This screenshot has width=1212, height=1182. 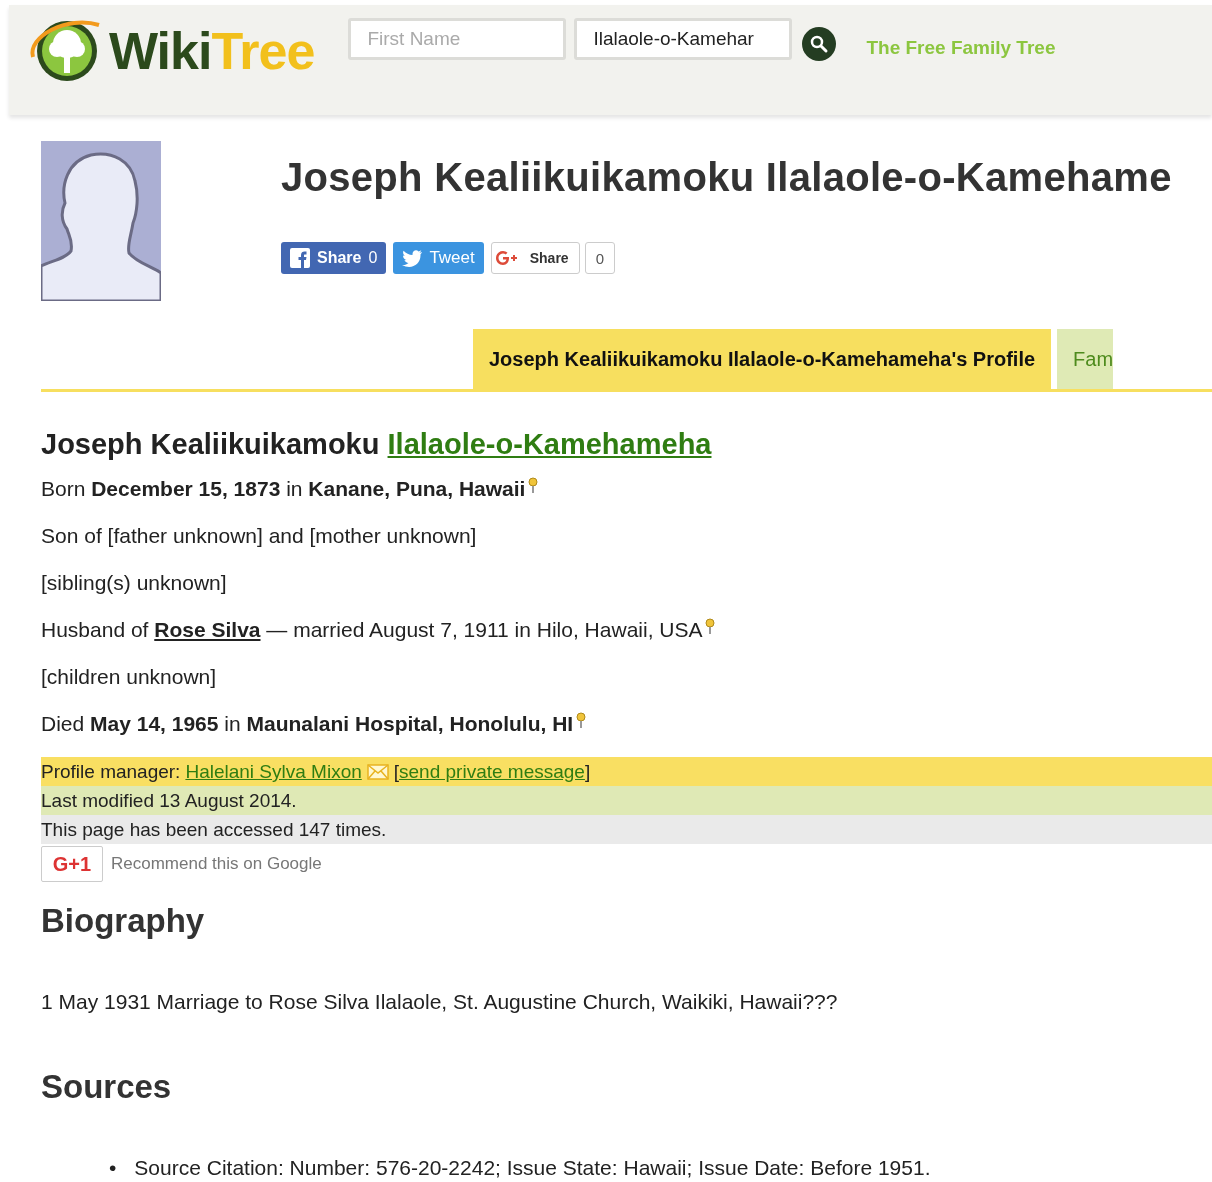 What do you see at coordinates (626, 800) in the screenshot?
I see `last-modified-text: Last modified 13 August 2014.` at bounding box center [626, 800].